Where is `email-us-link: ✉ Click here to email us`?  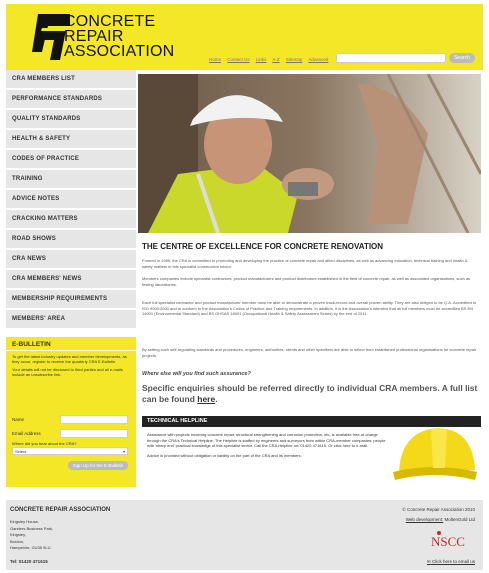 email-us-link: ✉ Click here to email us is located at coordinates (451, 562).